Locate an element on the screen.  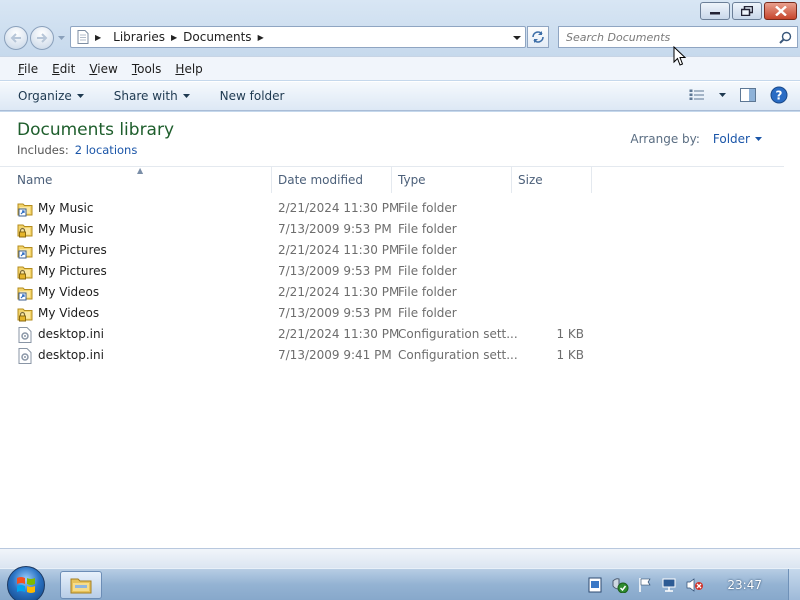
organize-button: Organize is located at coordinates (51, 96).